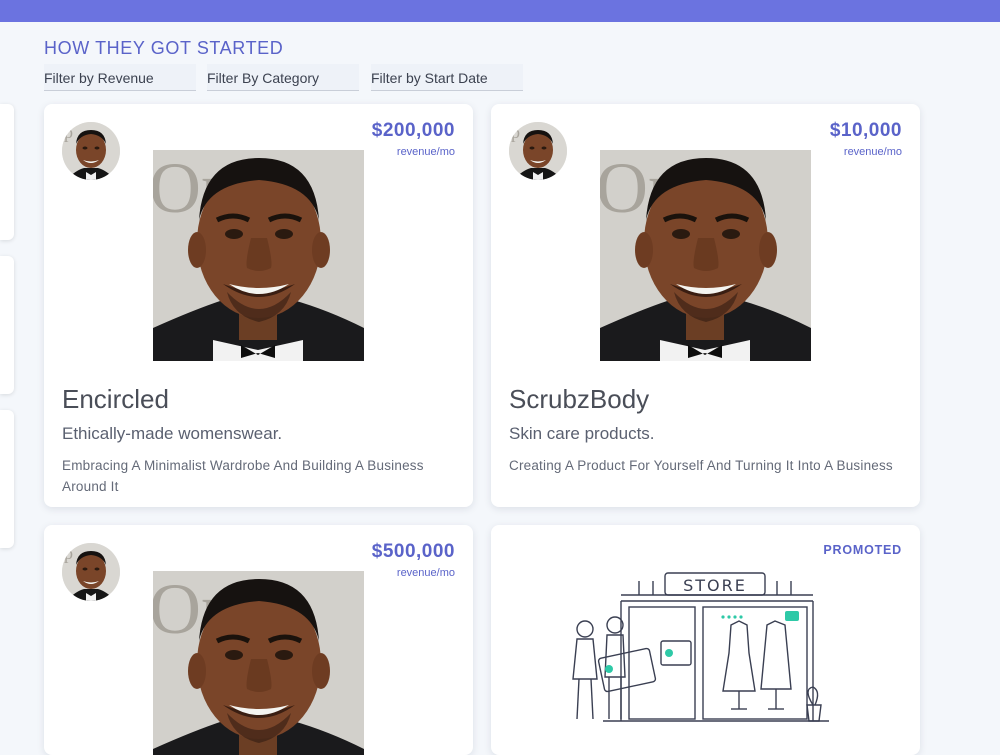 Image resolution: width=1000 pixels, height=755 pixels. Describe the element at coordinates (715, 585) in the screenshot. I see `store-sign: STORE` at that location.